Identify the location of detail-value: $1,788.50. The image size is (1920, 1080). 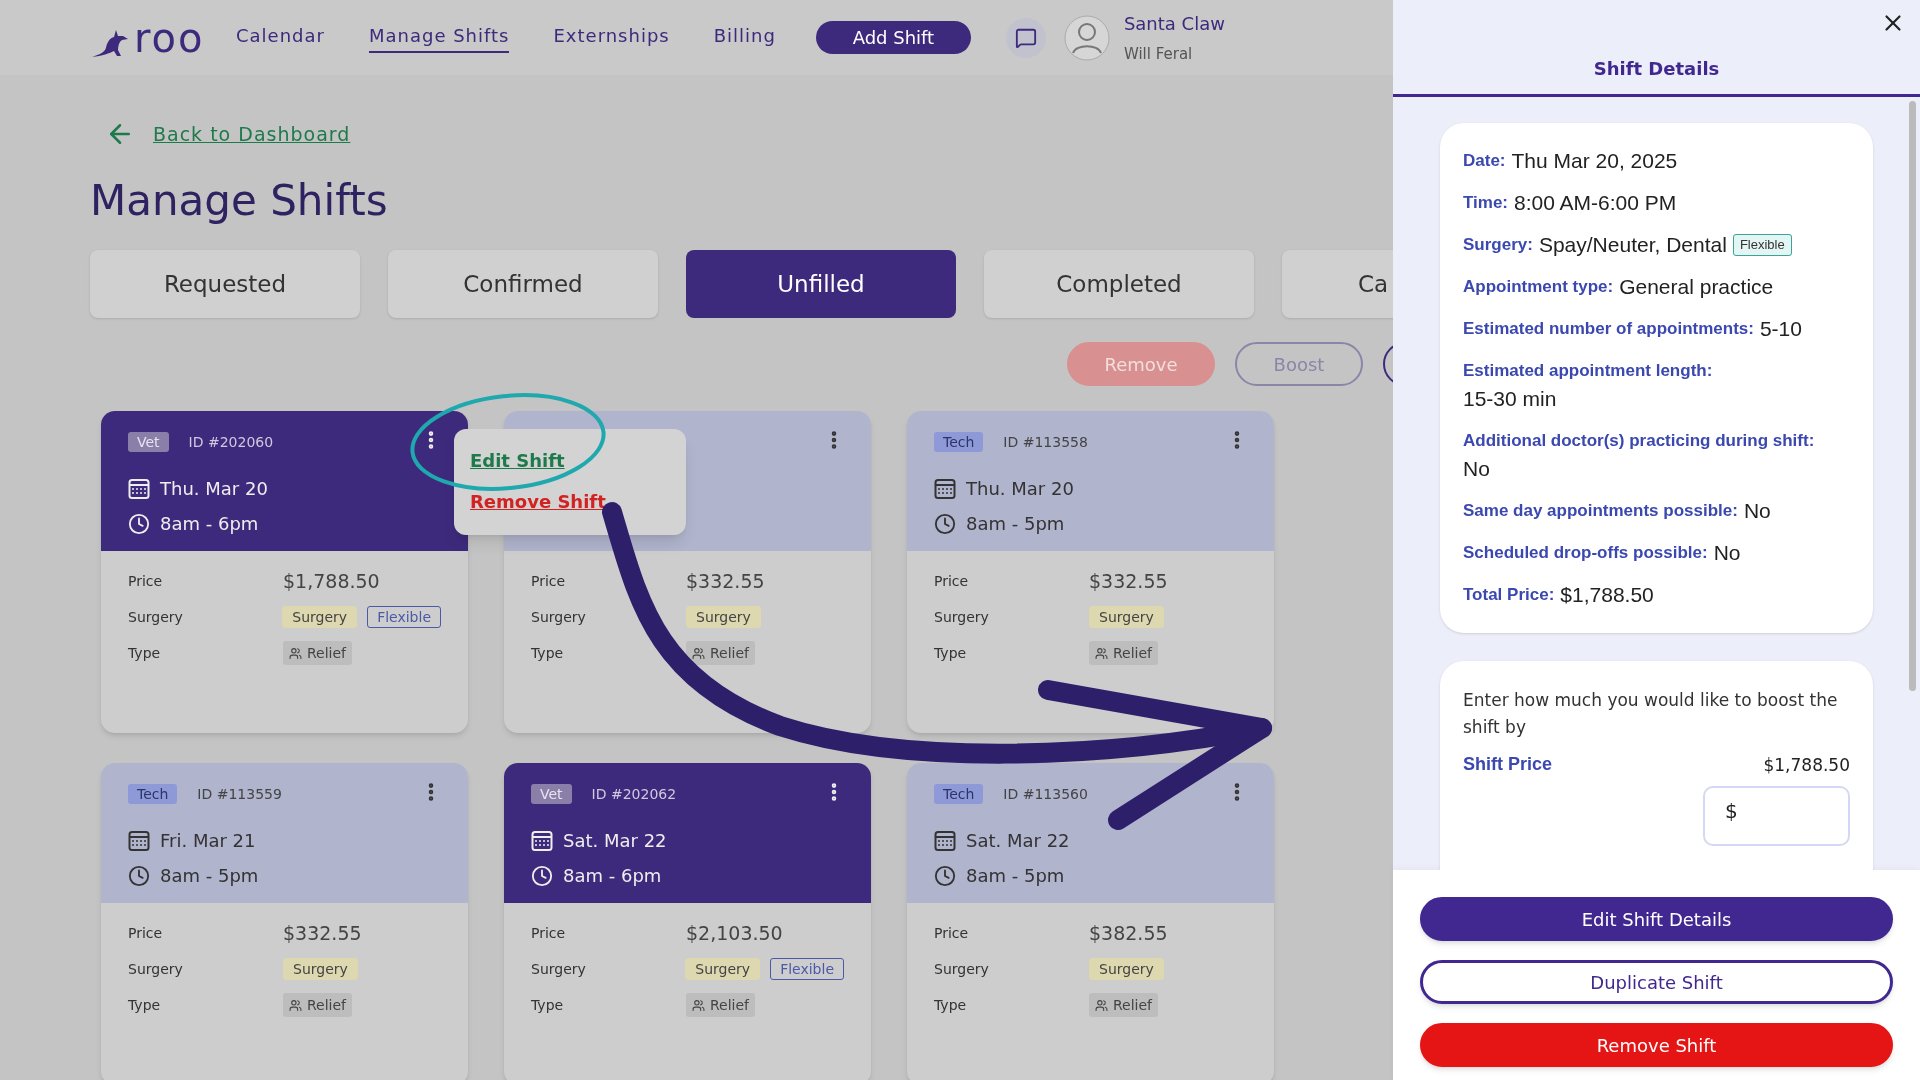
(1607, 595).